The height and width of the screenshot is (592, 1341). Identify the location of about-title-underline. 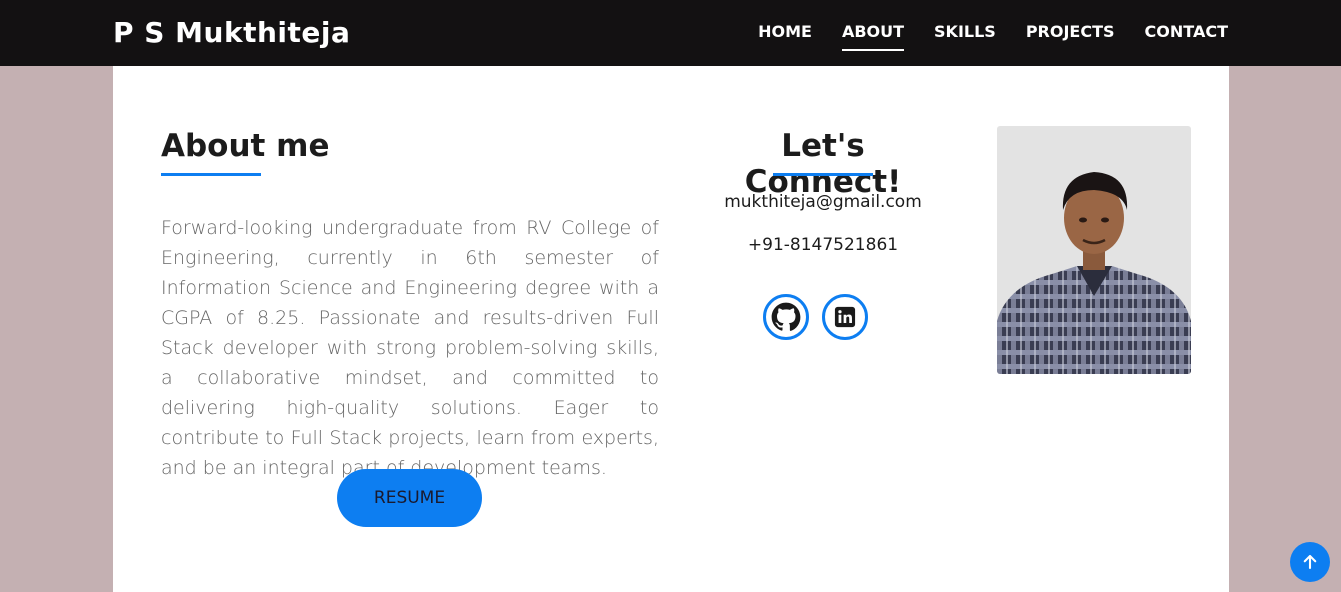
(211, 174).